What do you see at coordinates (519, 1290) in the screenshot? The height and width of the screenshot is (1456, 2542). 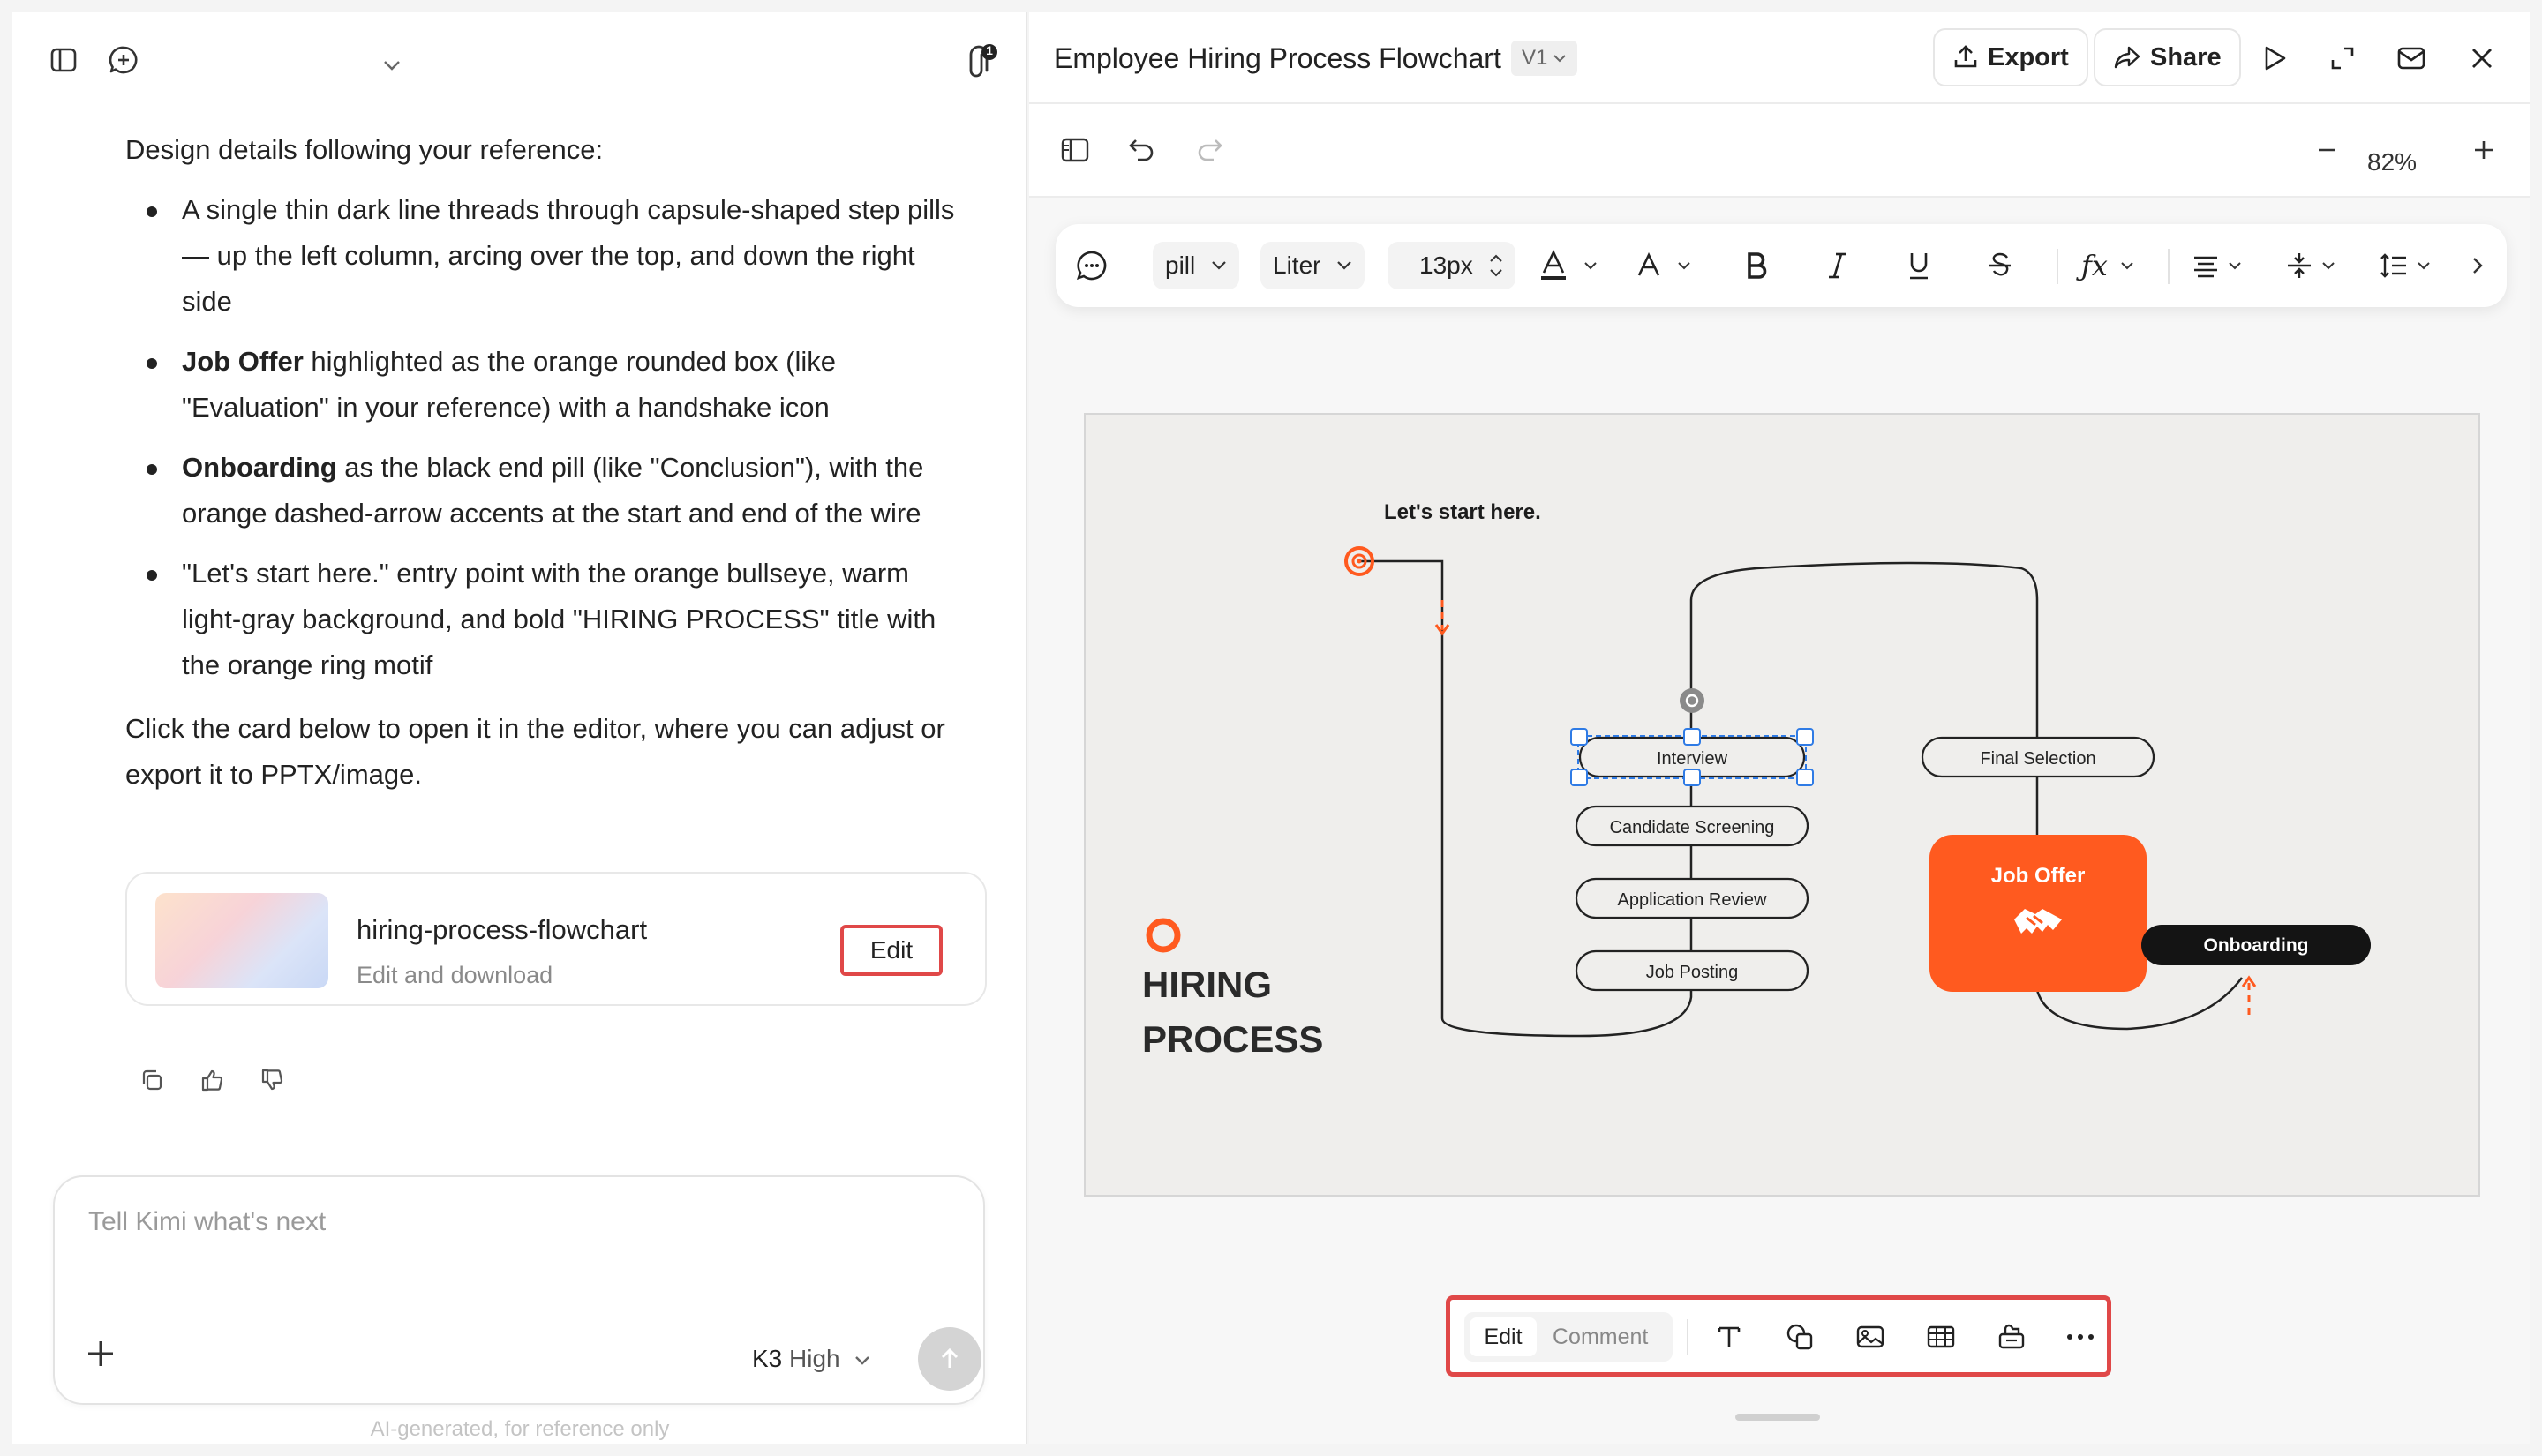 I see `message-composer: Tell Kimi what's next K3 High` at bounding box center [519, 1290].